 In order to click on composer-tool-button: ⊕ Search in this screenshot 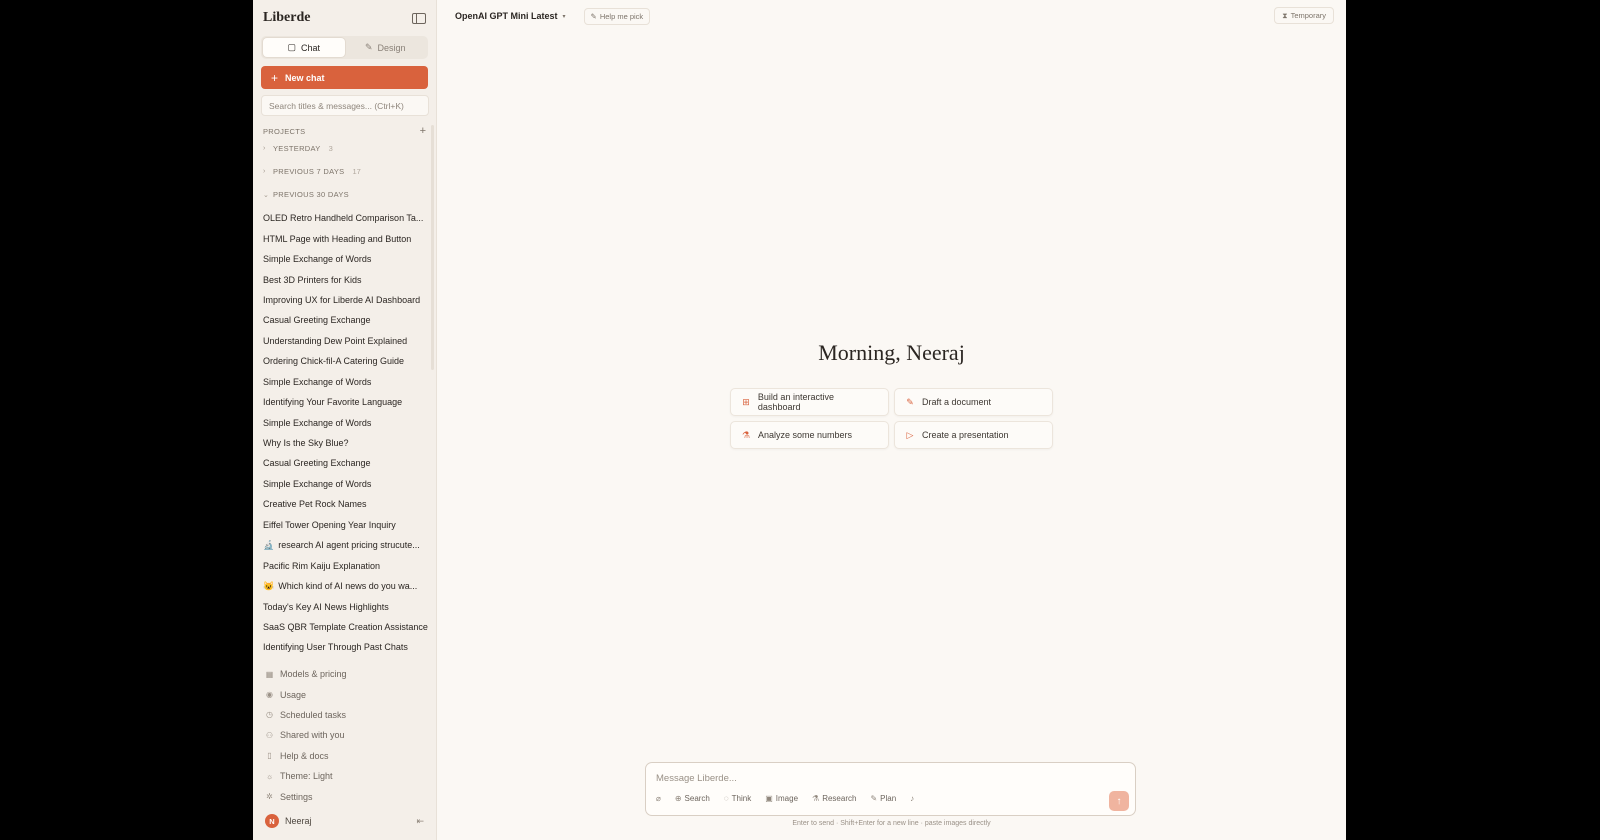, I will do `click(692, 798)`.